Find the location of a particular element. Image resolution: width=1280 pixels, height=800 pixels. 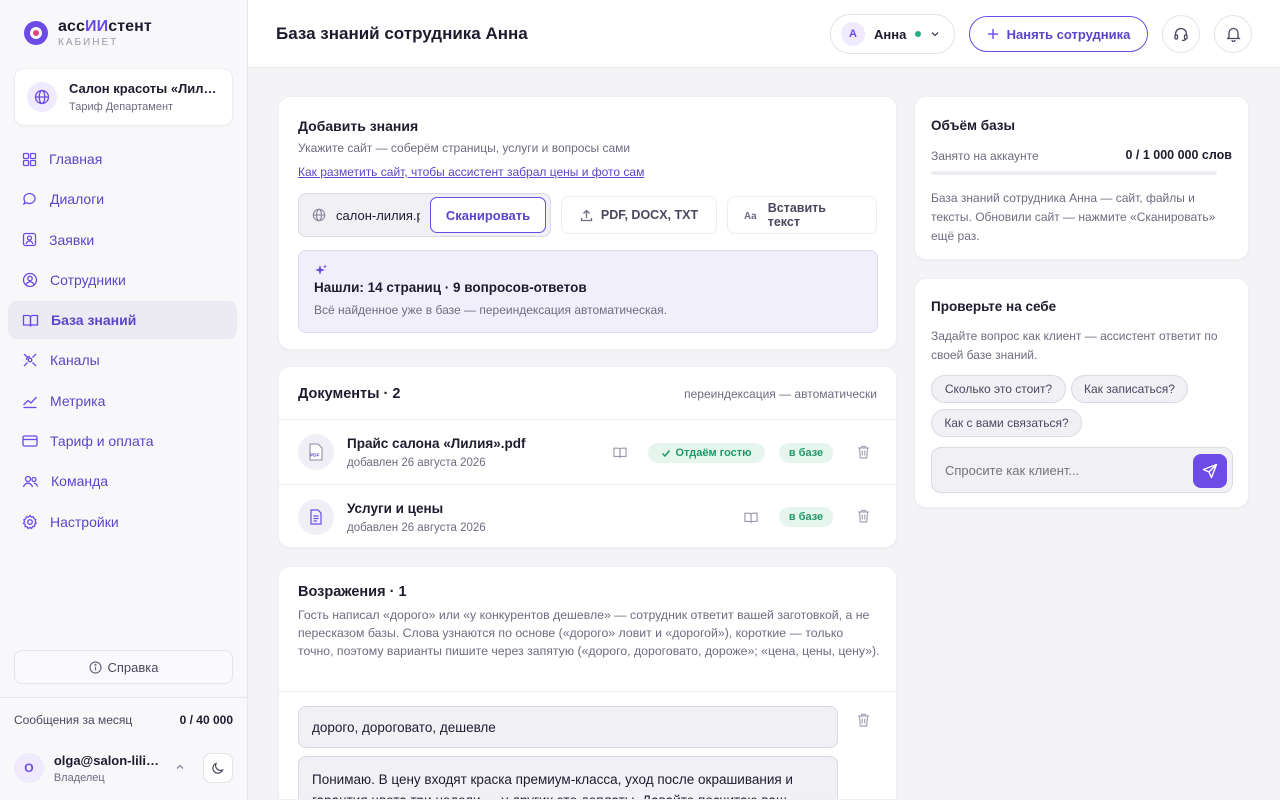

nav-label: Команда is located at coordinates (80, 481).